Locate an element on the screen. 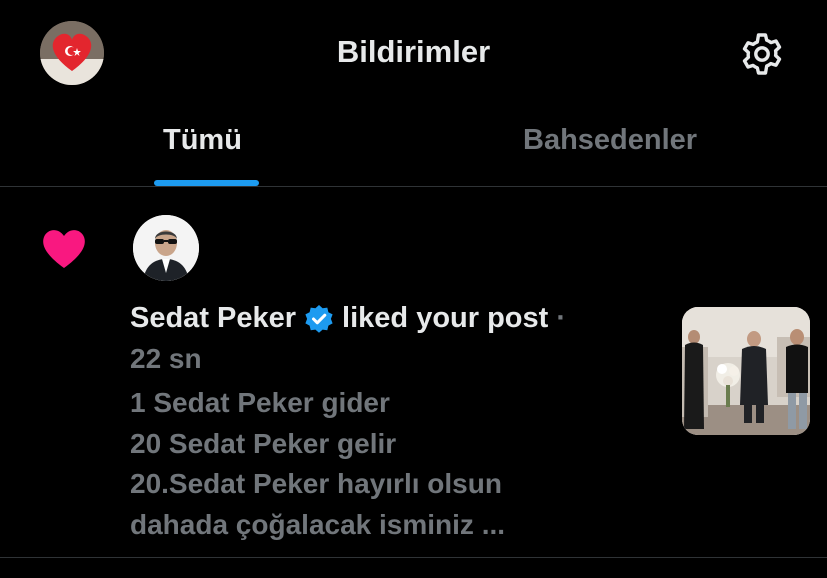 Image resolution: width=827 pixels, height=578 pixels. timestamp: 22 sn is located at coordinates (166, 358).